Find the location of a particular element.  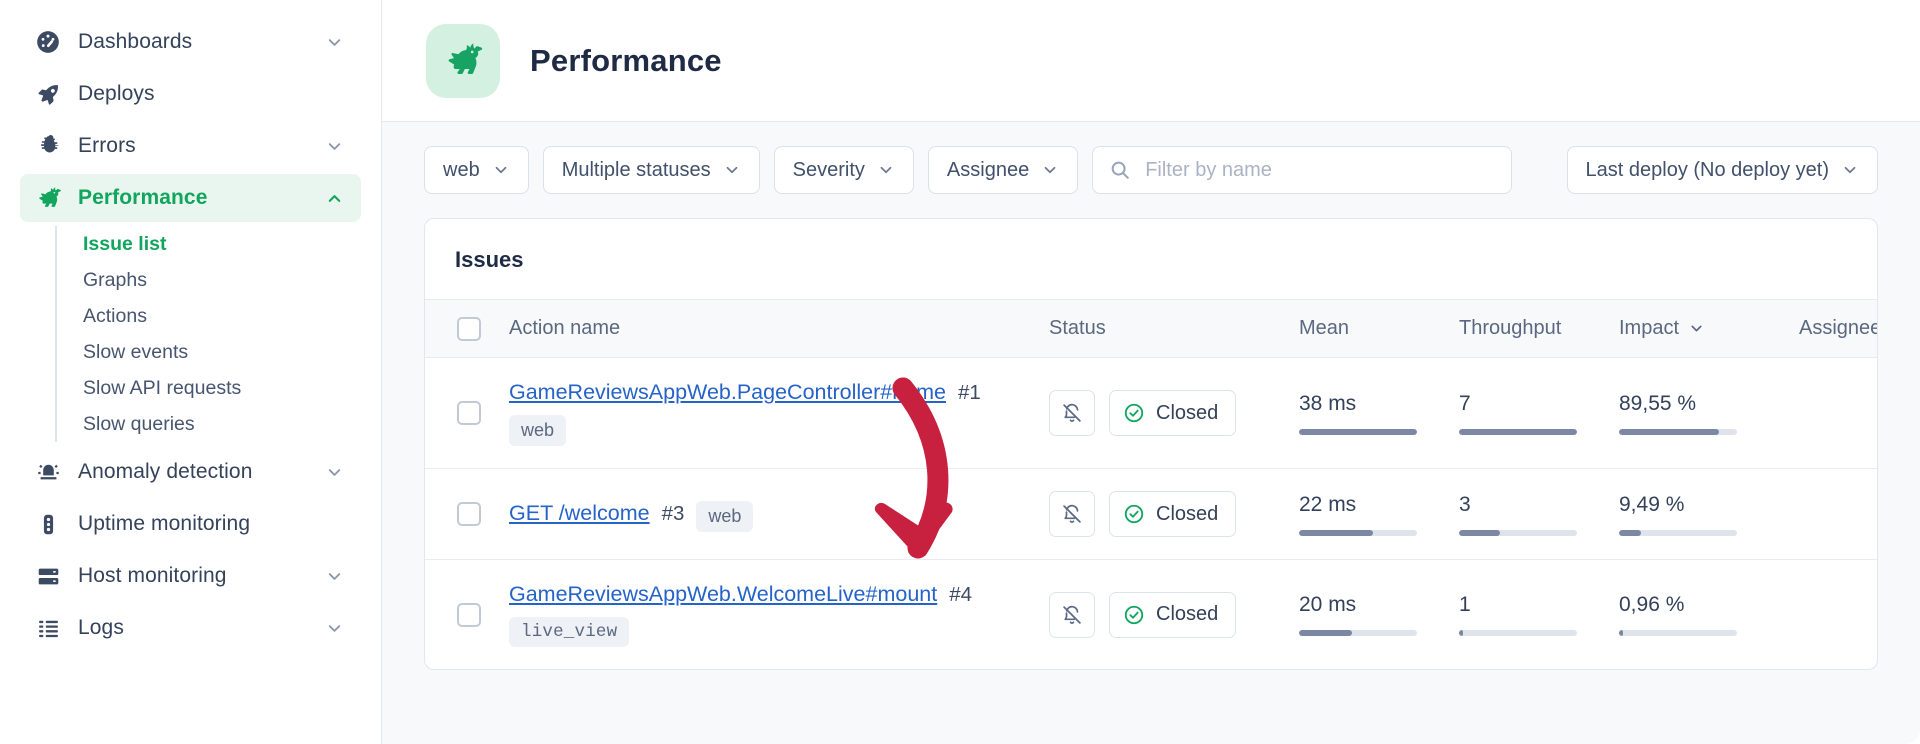

traffic-light-icon is located at coordinates (48, 524).